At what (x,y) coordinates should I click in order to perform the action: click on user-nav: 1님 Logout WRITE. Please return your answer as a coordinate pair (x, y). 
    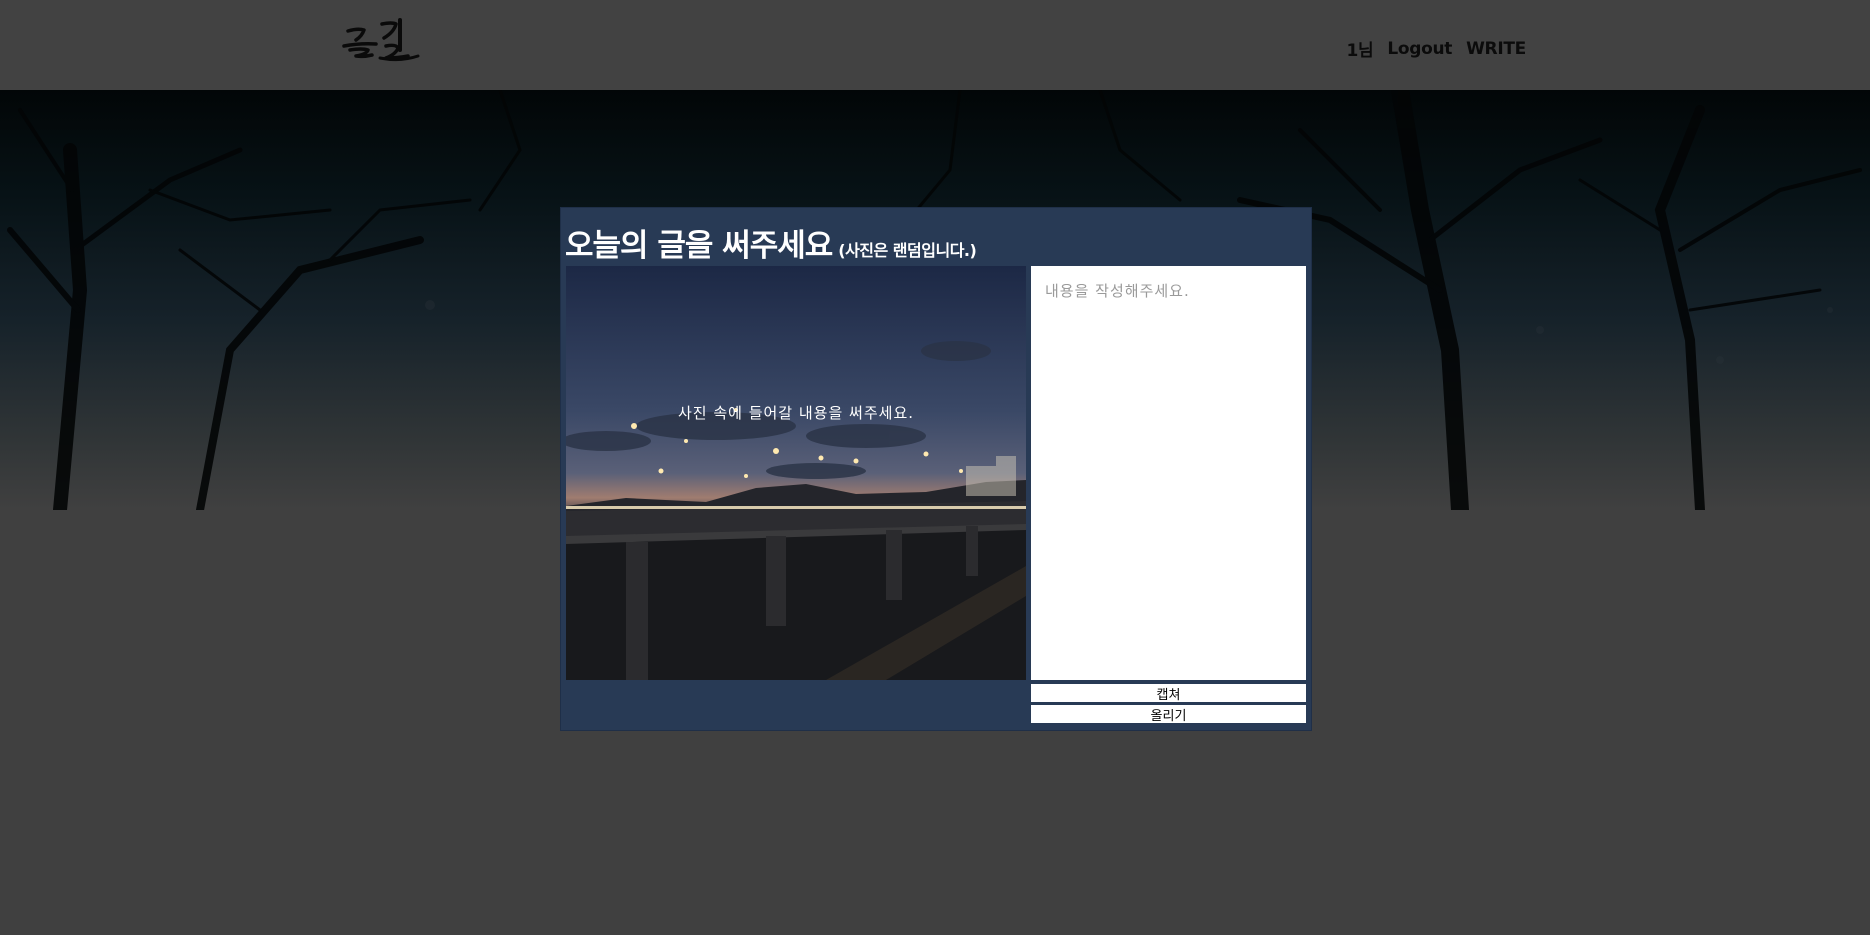
    Looking at the image, I should click on (1436, 49).